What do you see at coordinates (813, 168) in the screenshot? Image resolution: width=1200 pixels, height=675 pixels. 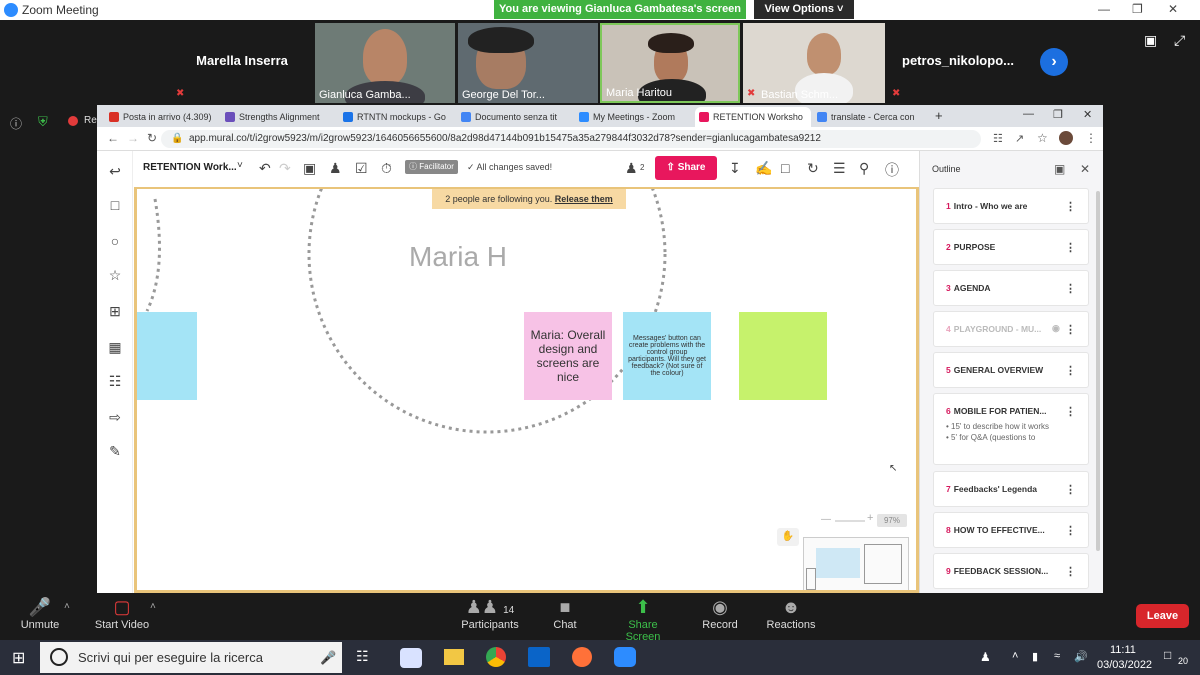 I see `activity-icon: ↻` at bounding box center [813, 168].